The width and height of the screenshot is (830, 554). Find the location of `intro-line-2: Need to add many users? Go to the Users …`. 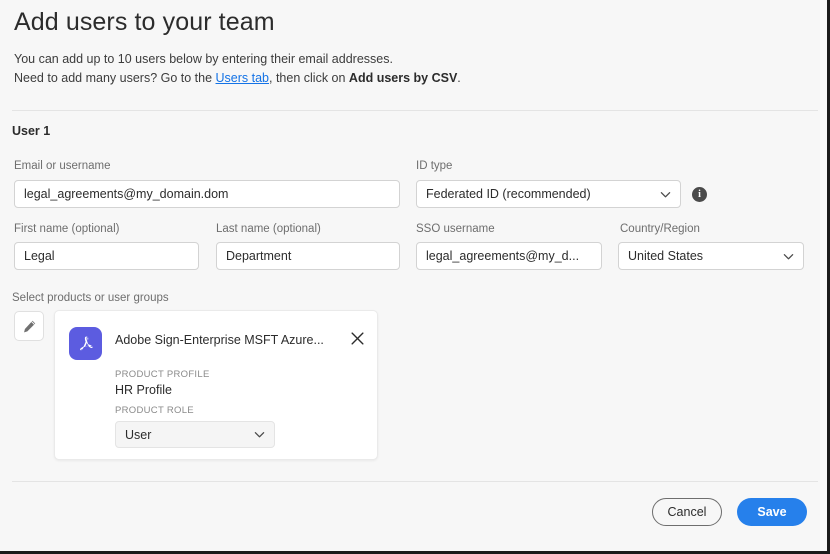

intro-line-2: Need to add many users? Go to the Users … is located at coordinates (237, 78).